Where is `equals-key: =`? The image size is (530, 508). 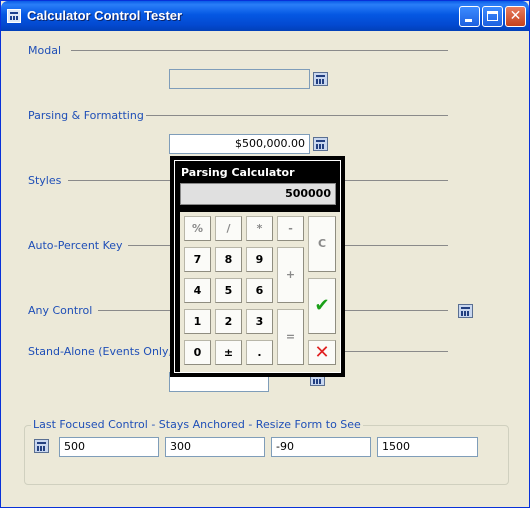 equals-key: = is located at coordinates (290, 337).